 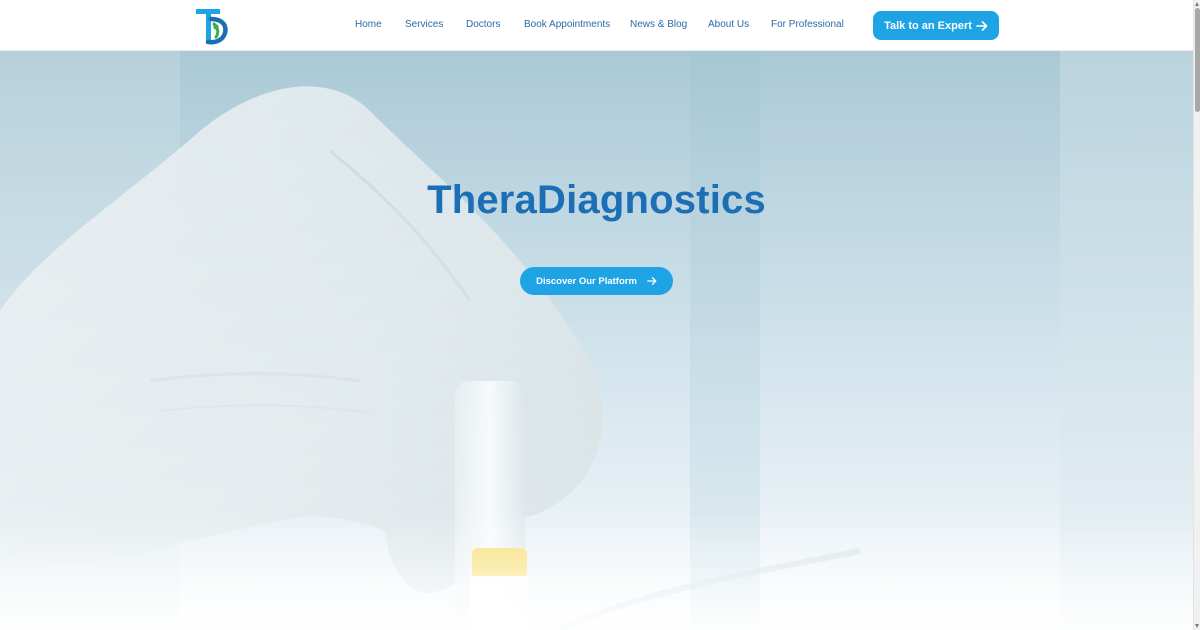 I want to click on nav-item-news-blog: News & Blog, so click(x=658, y=24).